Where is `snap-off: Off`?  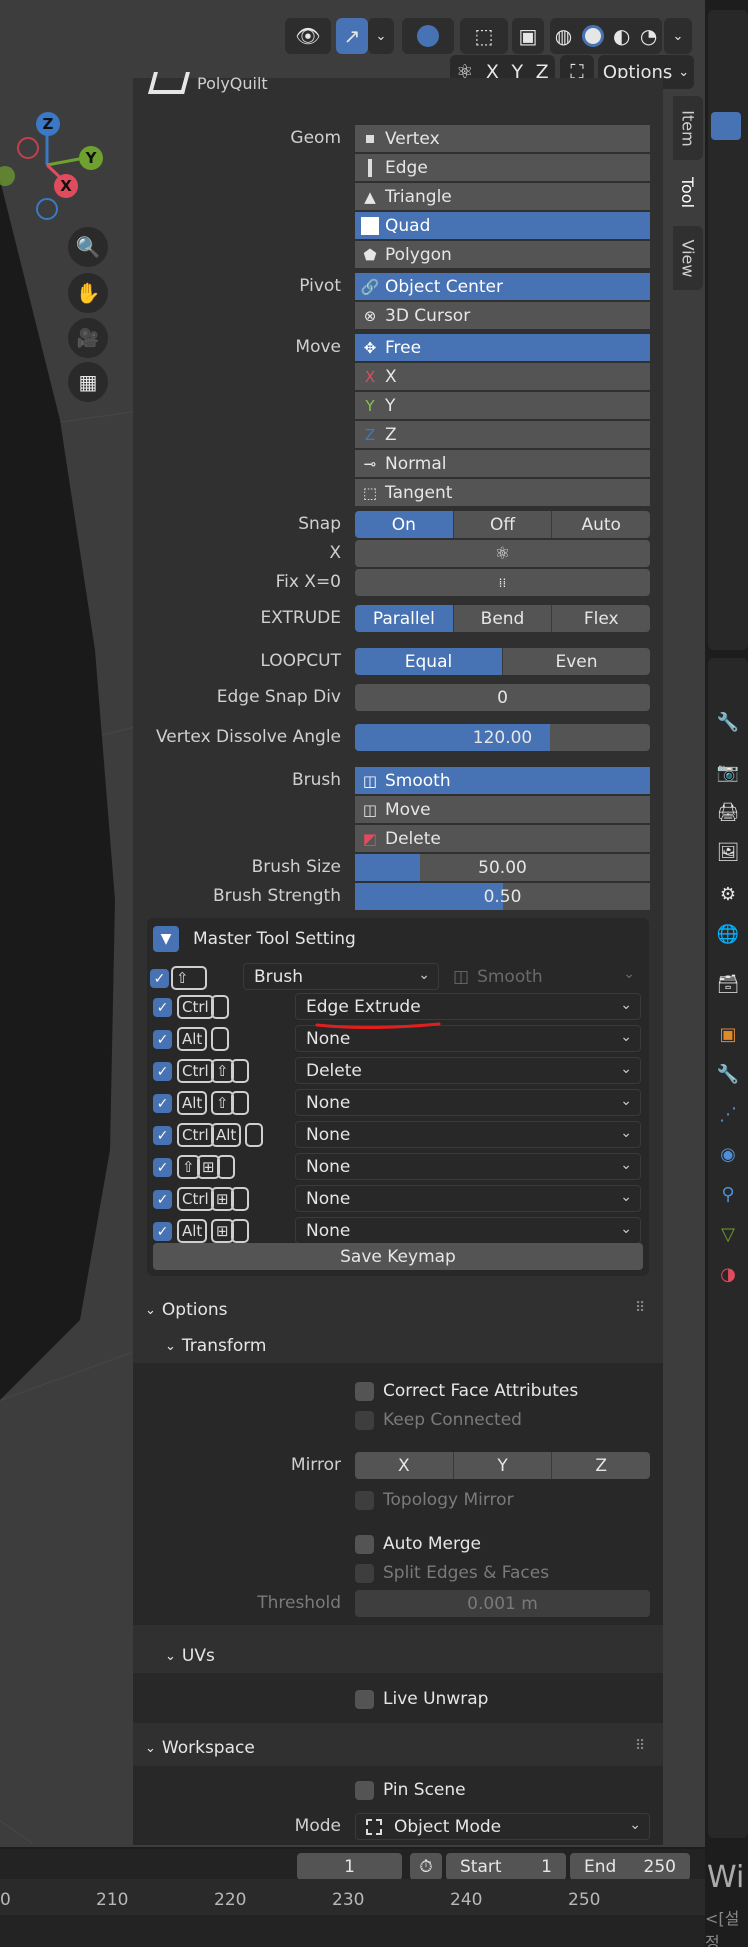 snap-off: Off is located at coordinates (503, 524).